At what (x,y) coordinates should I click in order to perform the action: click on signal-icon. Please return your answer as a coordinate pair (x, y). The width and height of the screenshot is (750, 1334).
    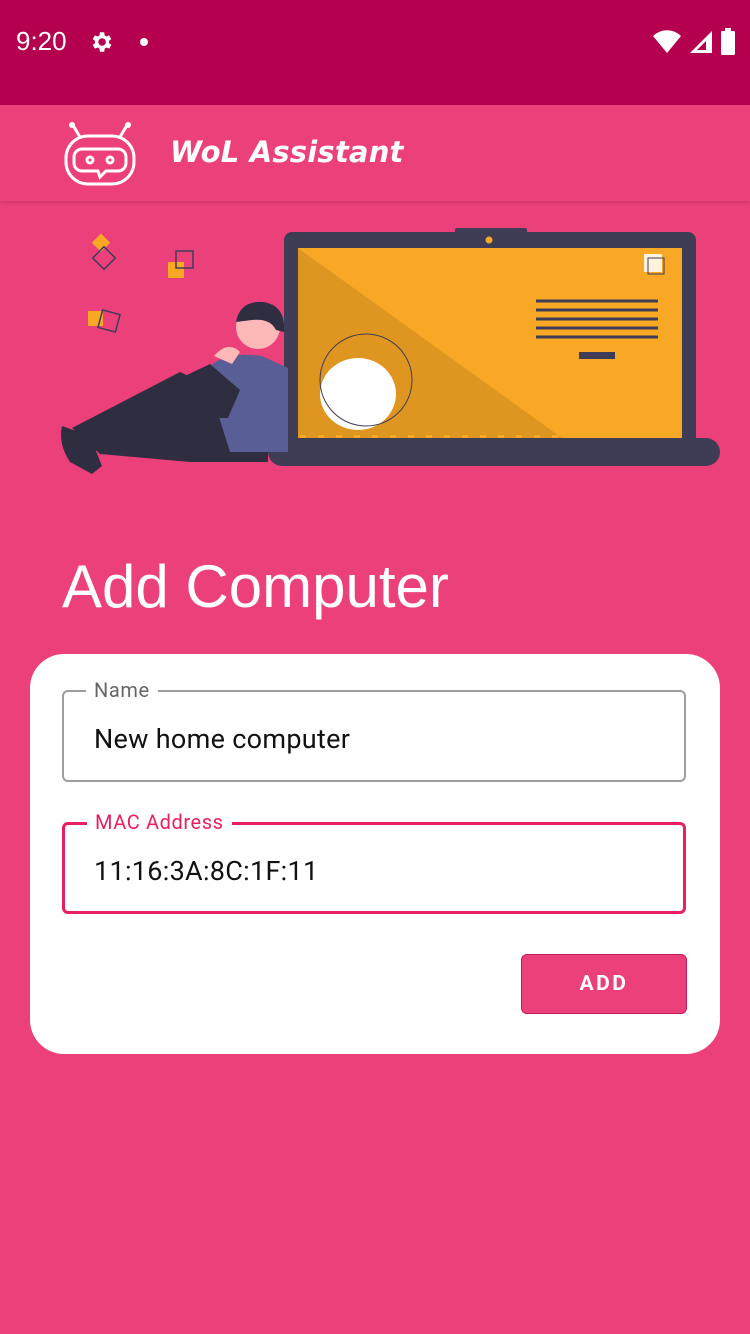
    Looking at the image, I should click on (701, 44).